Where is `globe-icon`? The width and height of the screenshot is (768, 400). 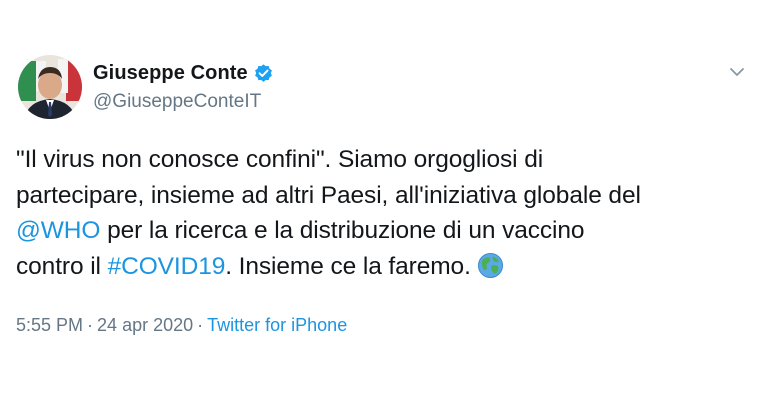
globe-icon is located at coordinates (490, 265).